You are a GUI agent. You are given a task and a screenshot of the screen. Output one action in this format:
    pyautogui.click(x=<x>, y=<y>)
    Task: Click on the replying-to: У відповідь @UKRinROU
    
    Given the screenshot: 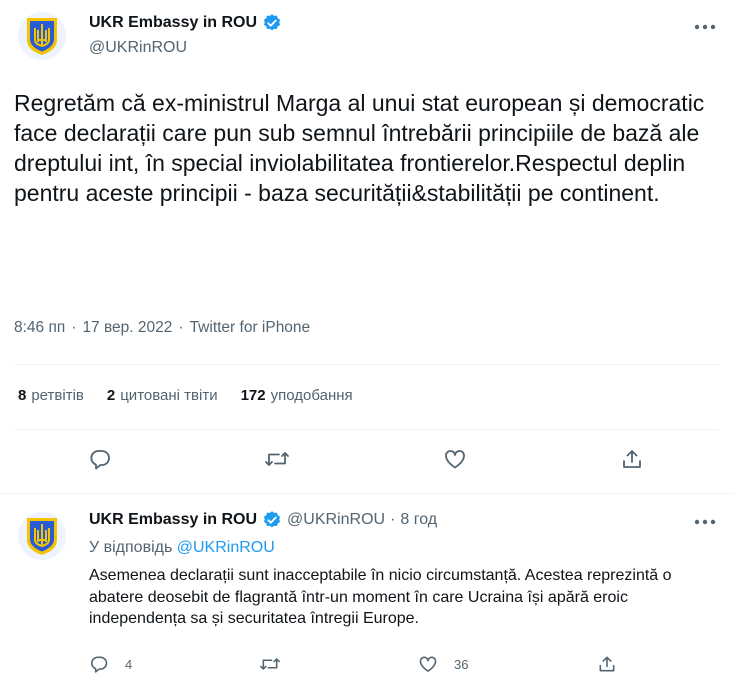 What is the action you would take?
    pyautogui.click(x=182, y=548)
    